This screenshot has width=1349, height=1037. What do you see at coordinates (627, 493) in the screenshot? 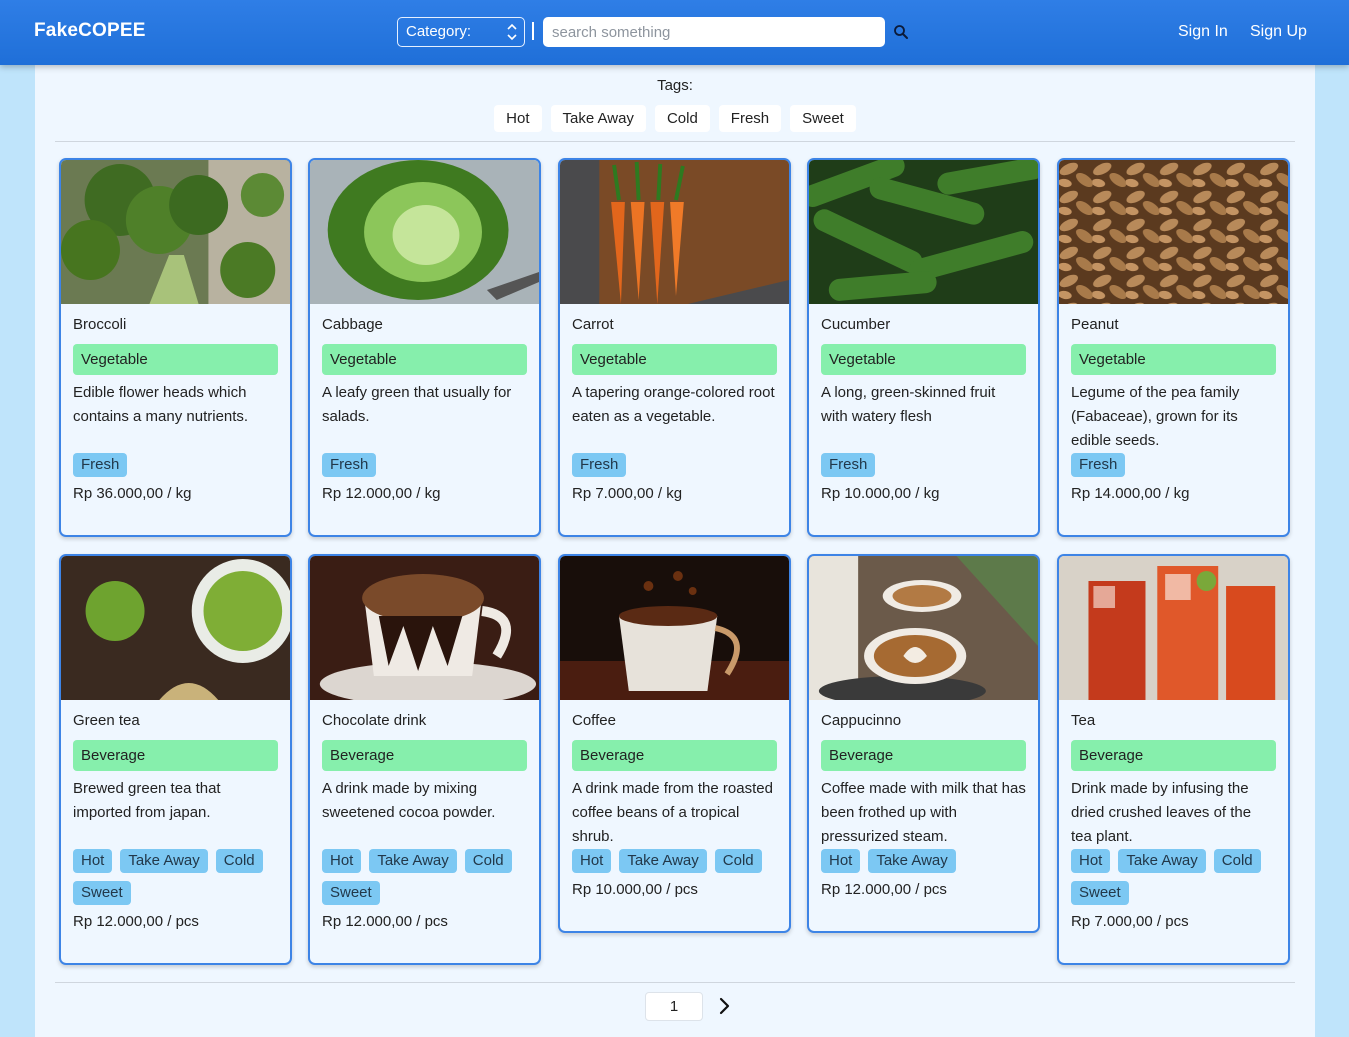
I see `product-price: Rp 7.000,00 / kg` at bounding box center [627, 493].